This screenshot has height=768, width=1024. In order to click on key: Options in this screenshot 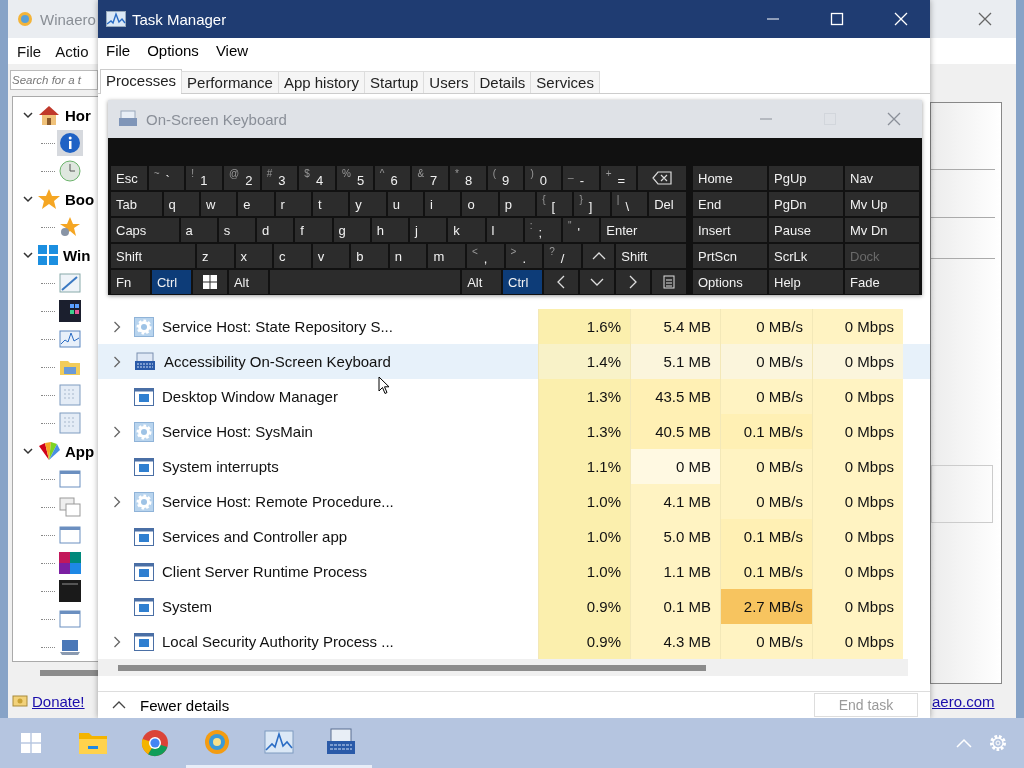, I will do `click(730, 282)`.